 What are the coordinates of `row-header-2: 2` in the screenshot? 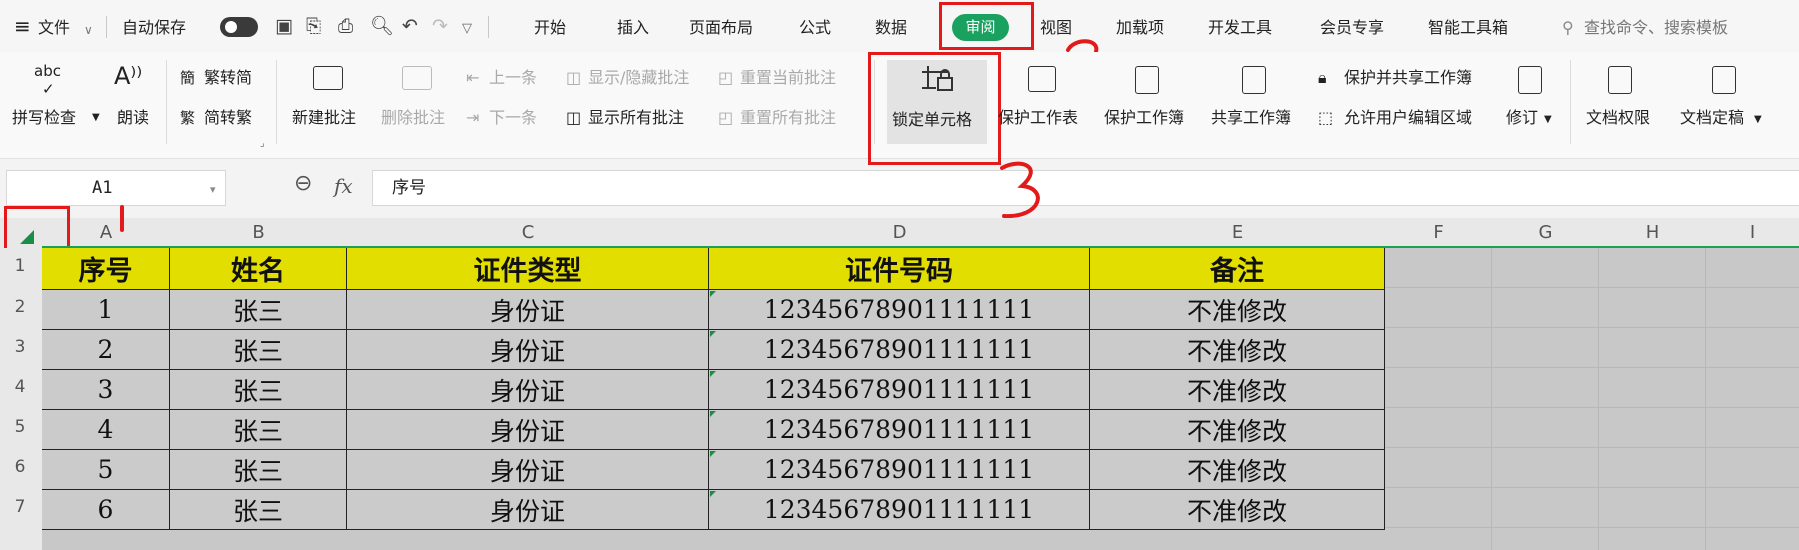 It's located at (20, 307).